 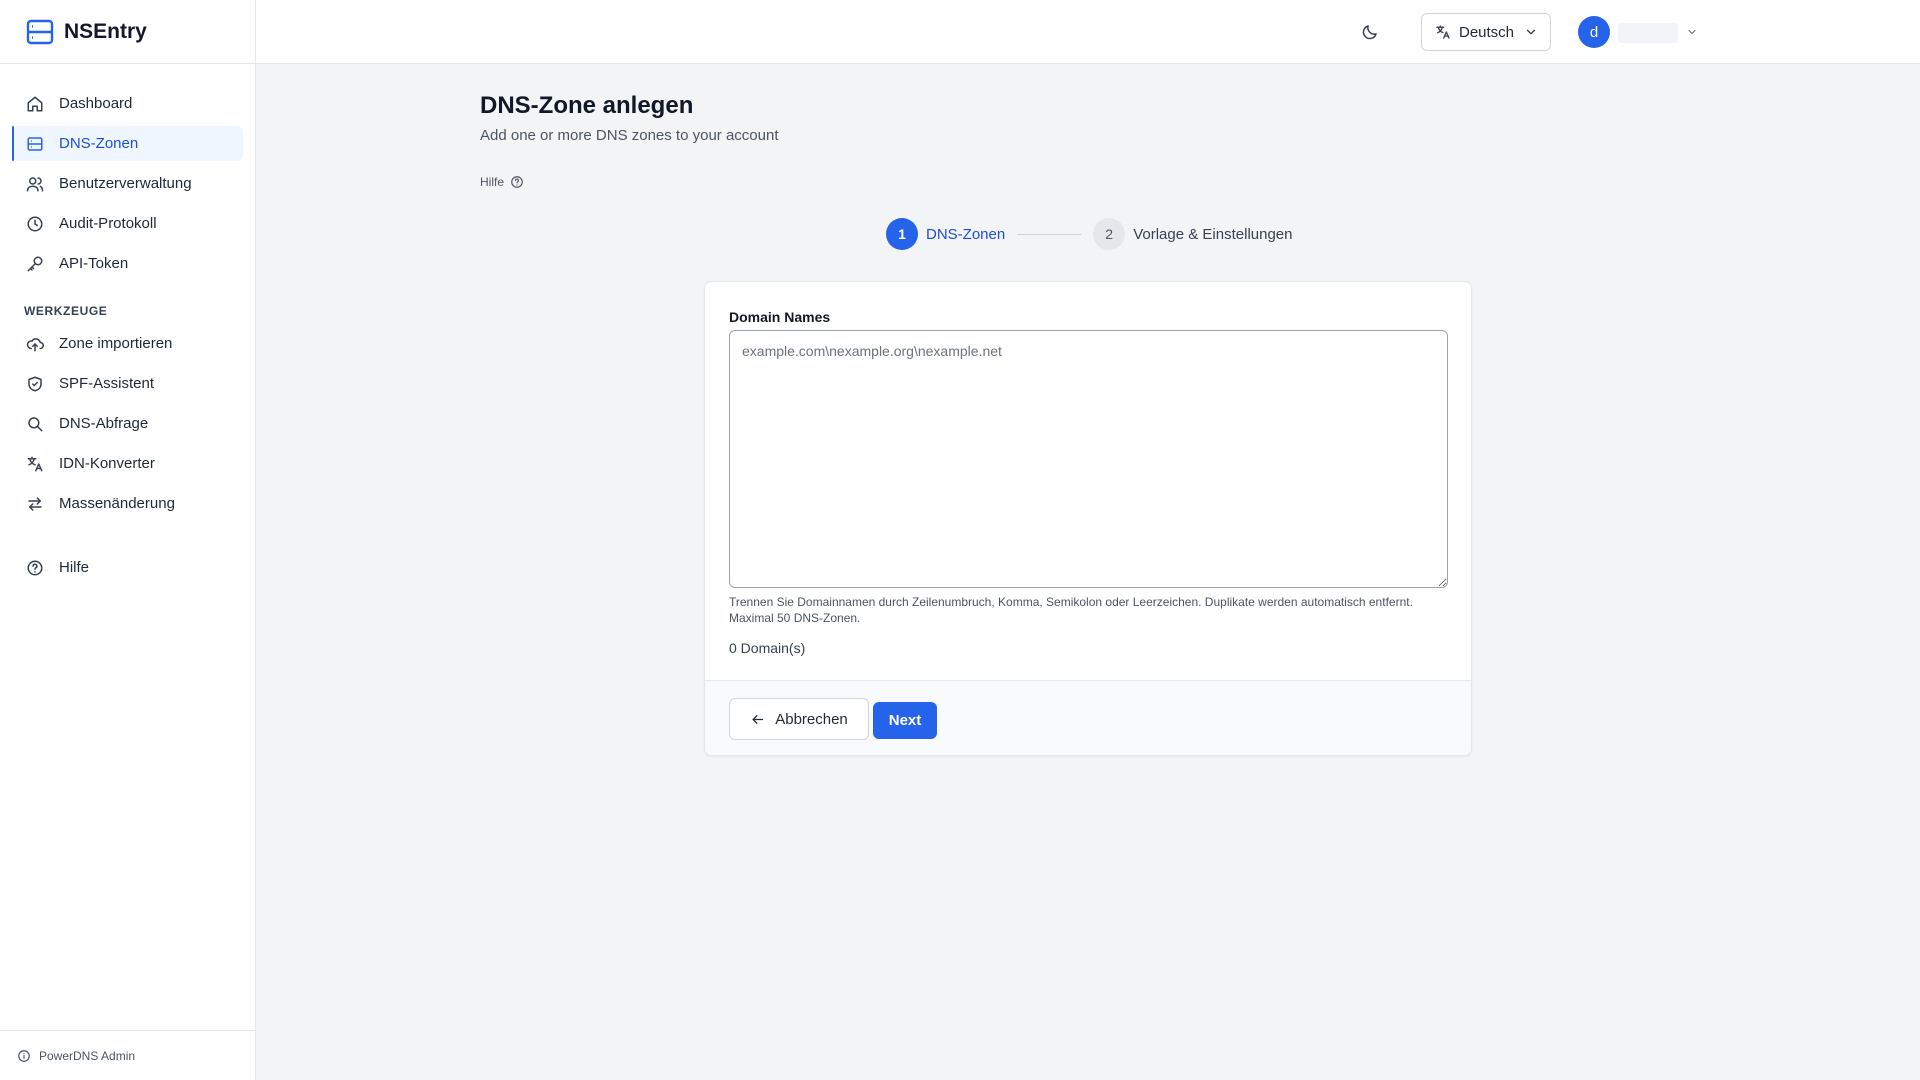 I want to click on footer-label: PowerDNS Admin, so click(x=87, y=1055).